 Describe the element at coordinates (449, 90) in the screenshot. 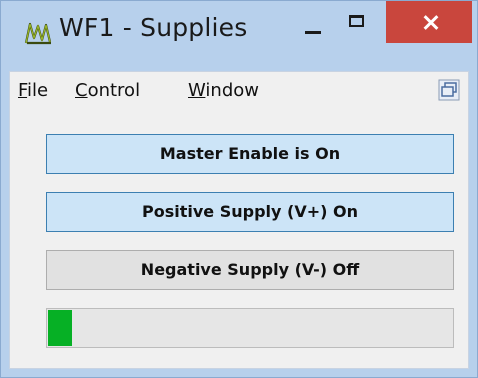

I see `mdi-restore-icon` at that location.